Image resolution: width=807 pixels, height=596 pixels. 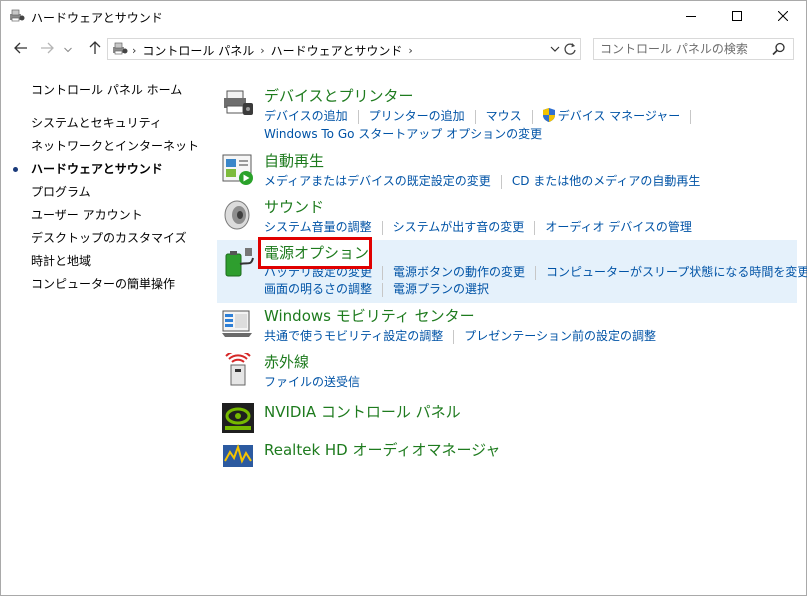 I want to click on maximize-icon, so click(x=737, y=17).